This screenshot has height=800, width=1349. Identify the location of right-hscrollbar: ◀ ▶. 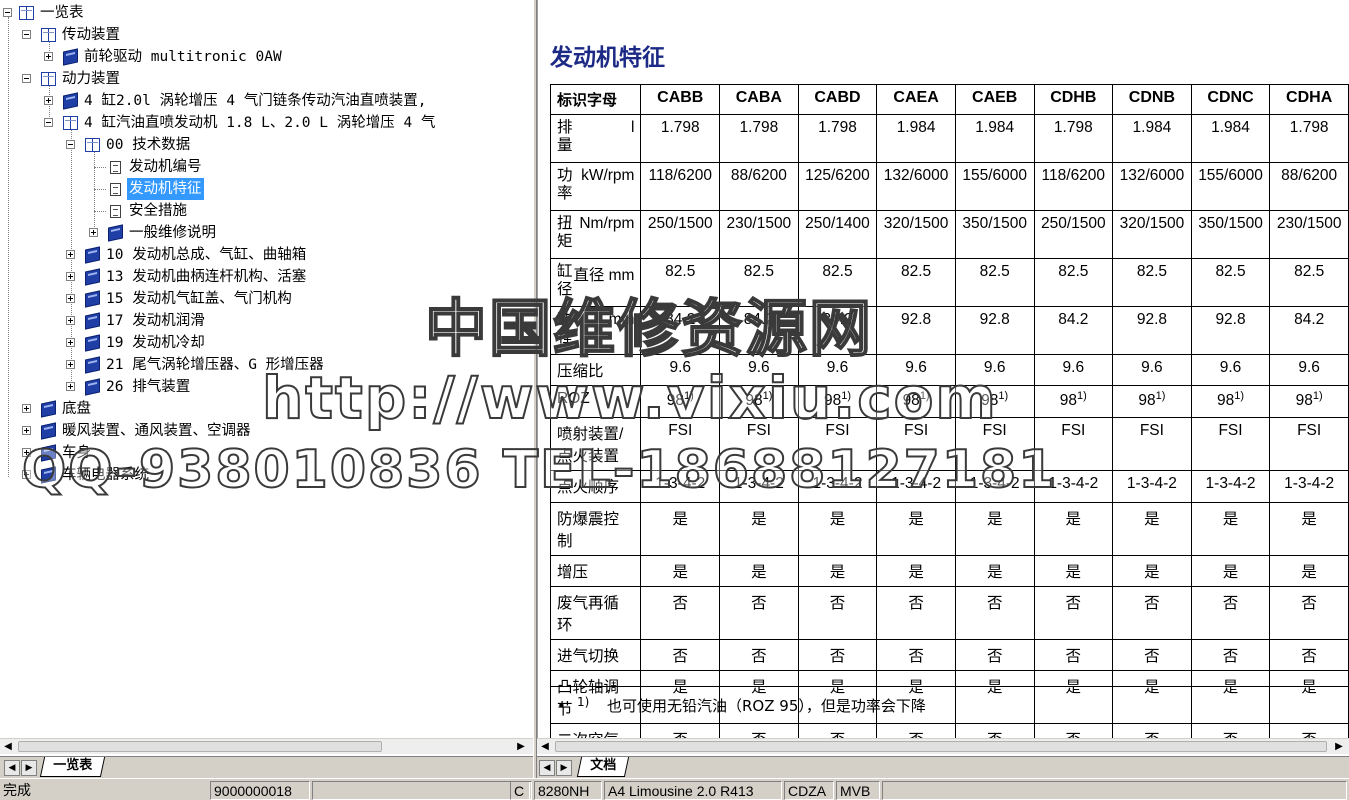
(943, 746).